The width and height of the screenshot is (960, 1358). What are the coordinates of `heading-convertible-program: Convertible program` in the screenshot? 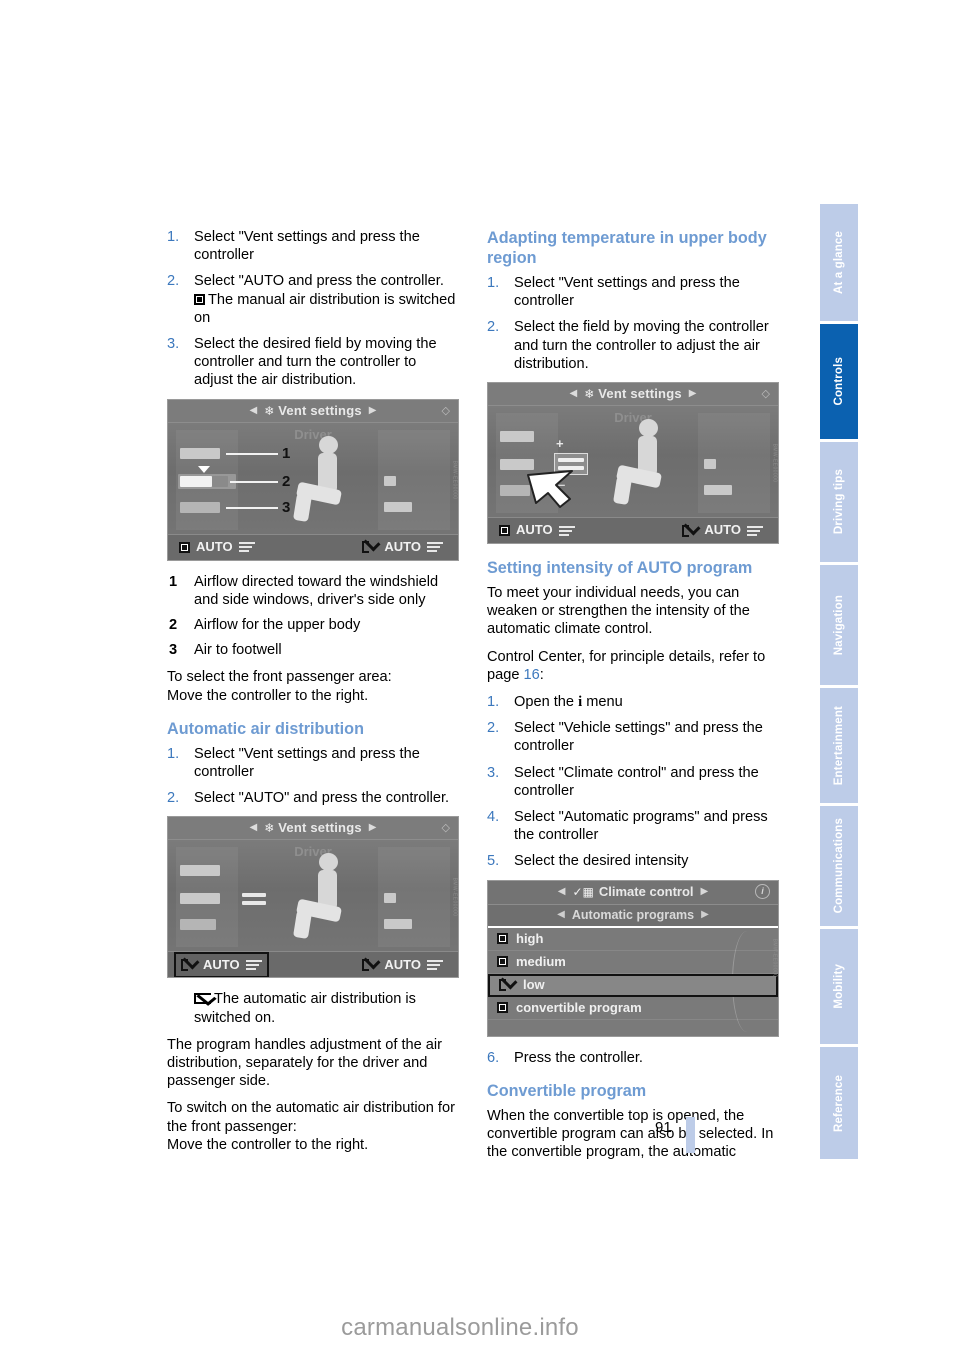 It's located at (567, 1090).